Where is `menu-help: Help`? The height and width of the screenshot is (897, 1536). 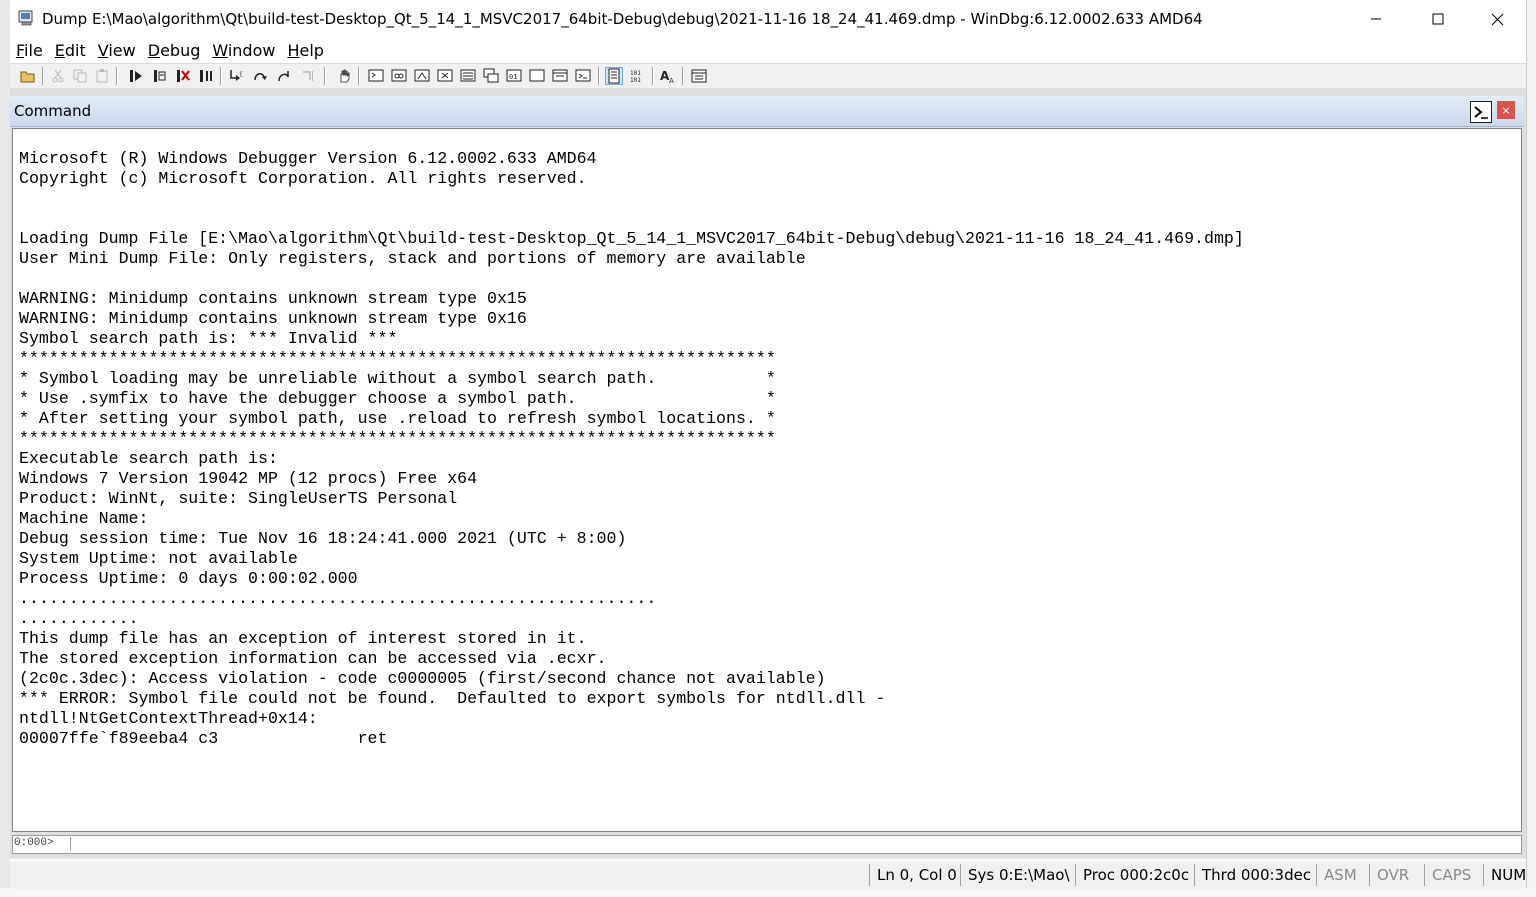
menu-help: Help is located at coordinates (305, 50).